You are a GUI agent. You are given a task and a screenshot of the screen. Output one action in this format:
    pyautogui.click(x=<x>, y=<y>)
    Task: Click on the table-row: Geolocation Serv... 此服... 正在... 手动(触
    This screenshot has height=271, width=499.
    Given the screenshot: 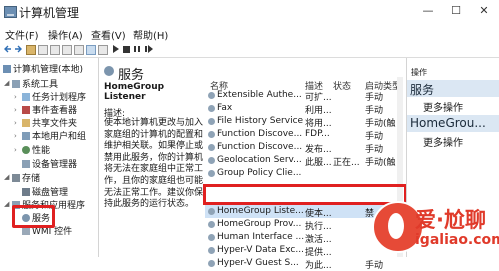 What is the action you would take?
    pyautogui.click(x=304, y=161)
    